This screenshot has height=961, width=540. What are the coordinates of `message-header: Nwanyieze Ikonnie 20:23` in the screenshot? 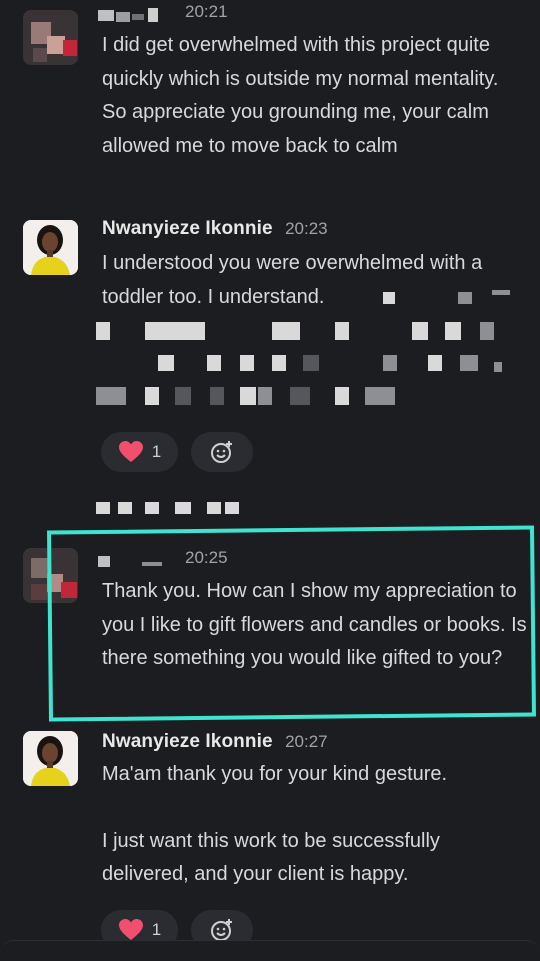 It's located at (215, 230).